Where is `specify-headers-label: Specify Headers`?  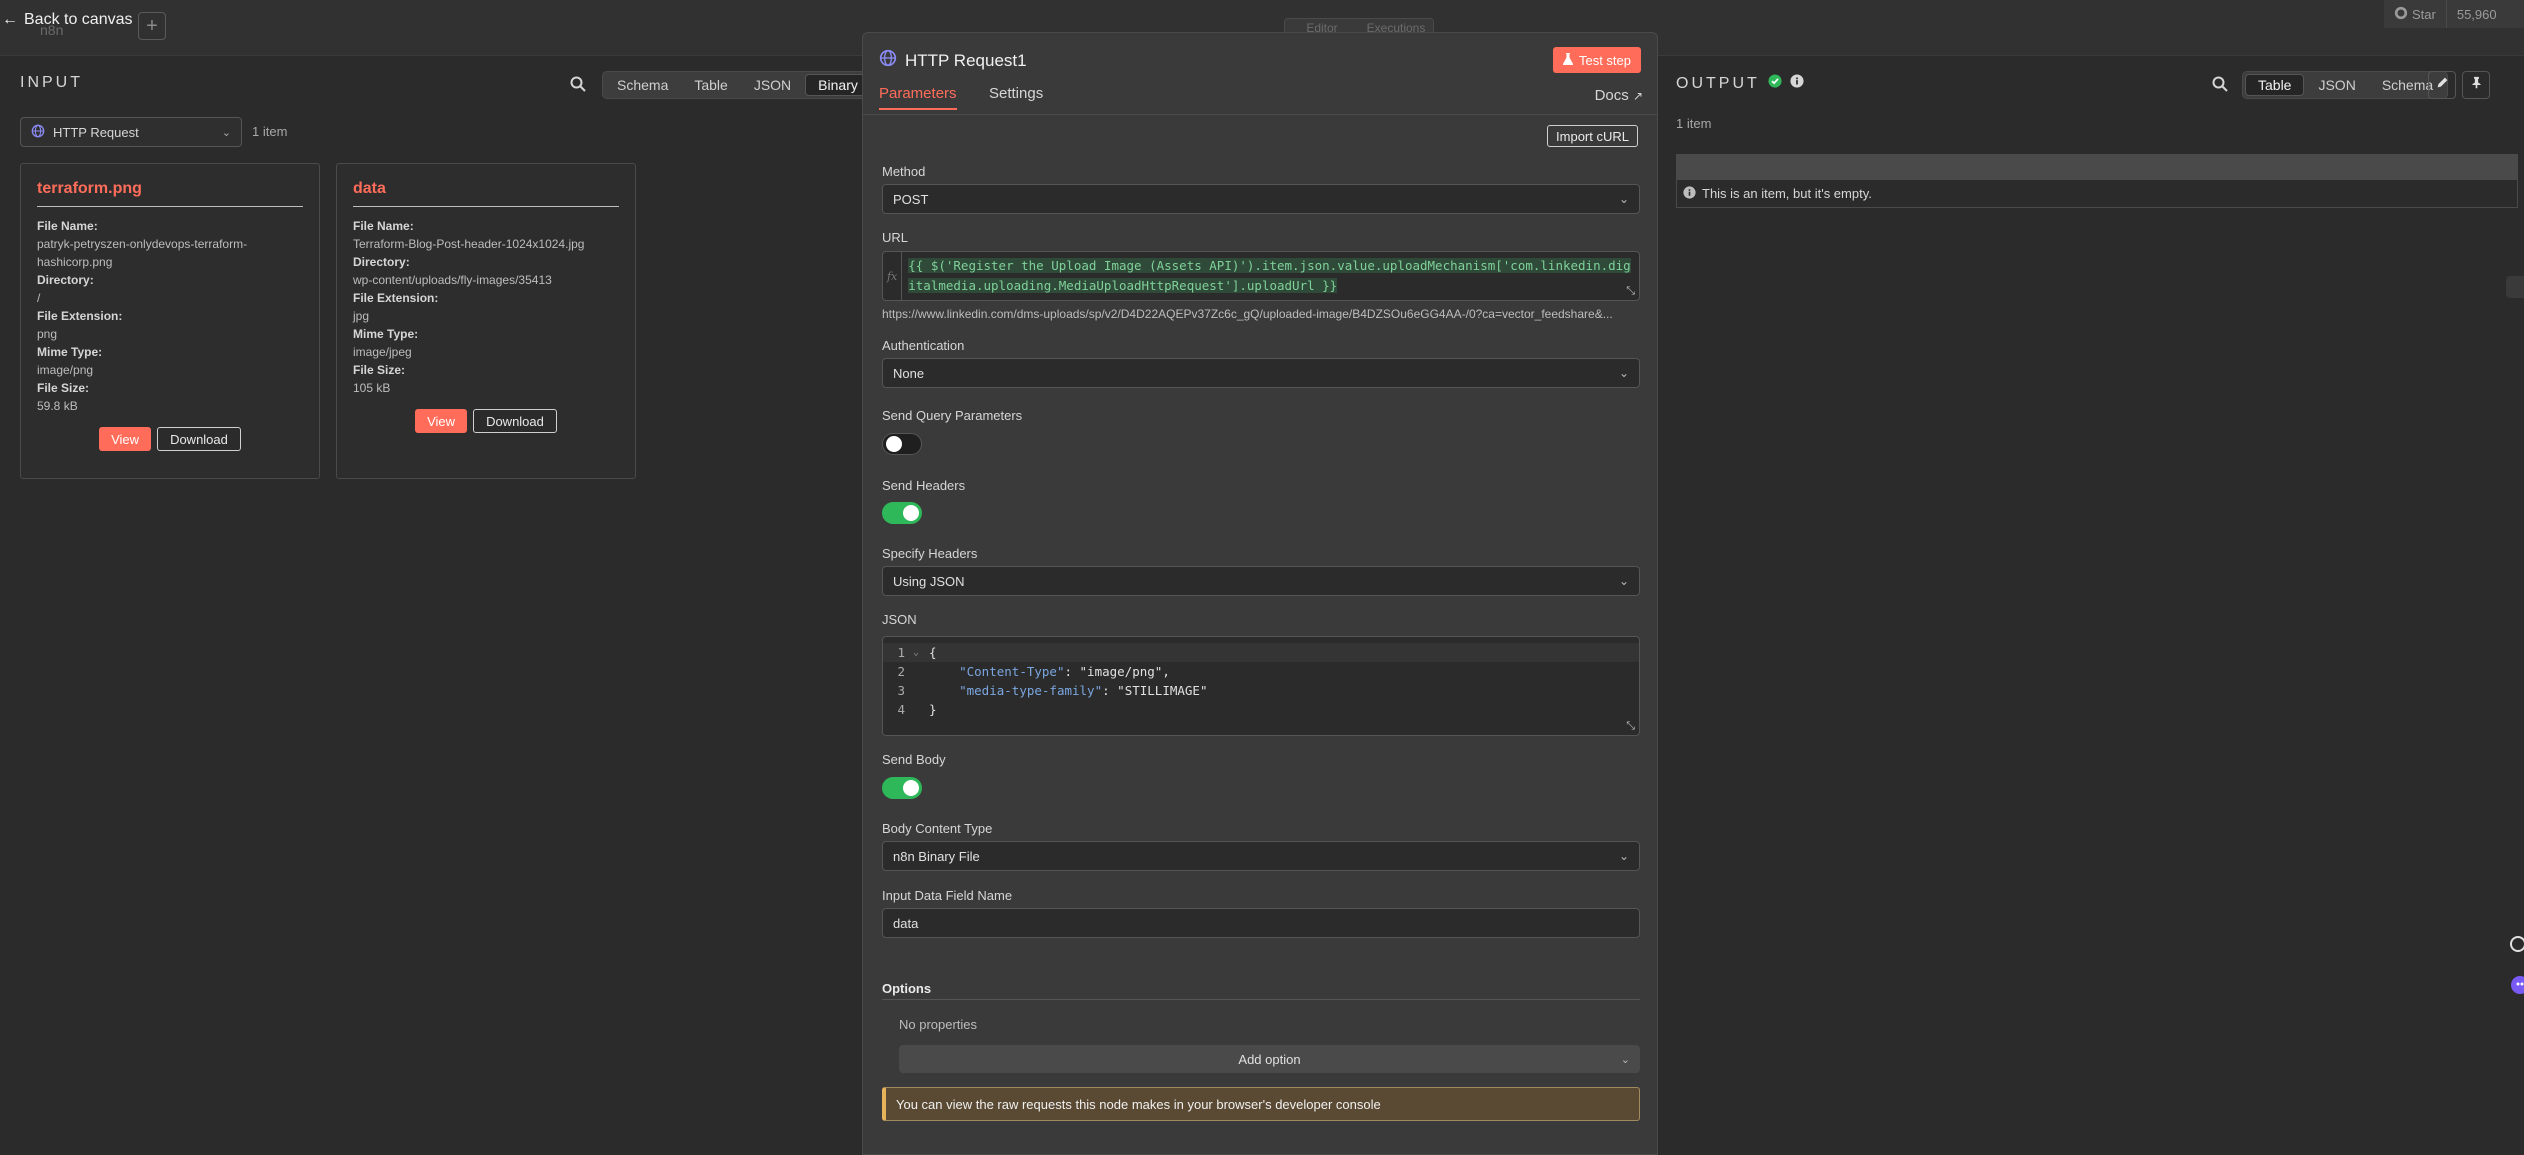
specify-headers-label: Specify Headers is located at coordinates (930, 553).